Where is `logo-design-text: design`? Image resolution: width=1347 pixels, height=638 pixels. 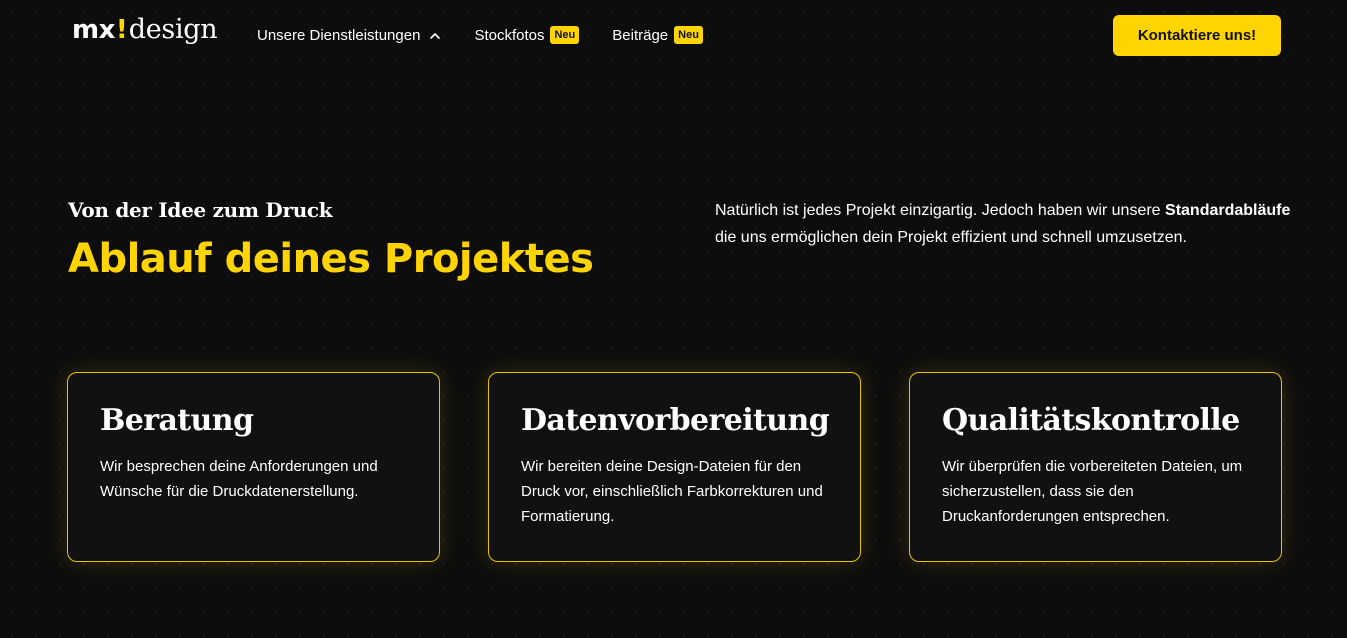 logo-design-text: design is located at coordinates (173, 29).